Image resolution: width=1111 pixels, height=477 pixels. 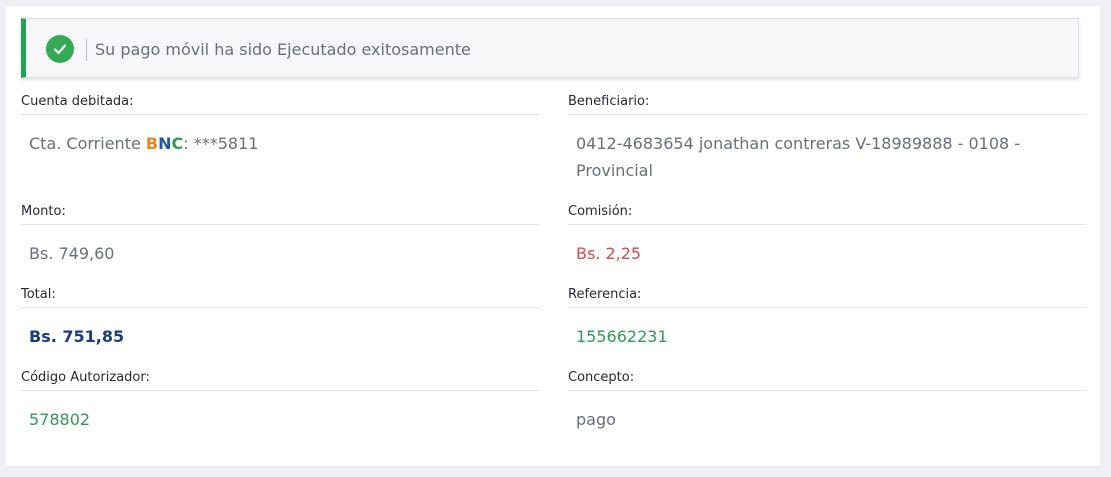 I want to click on comision-label: Comisión:, so click(x=600, y=211).